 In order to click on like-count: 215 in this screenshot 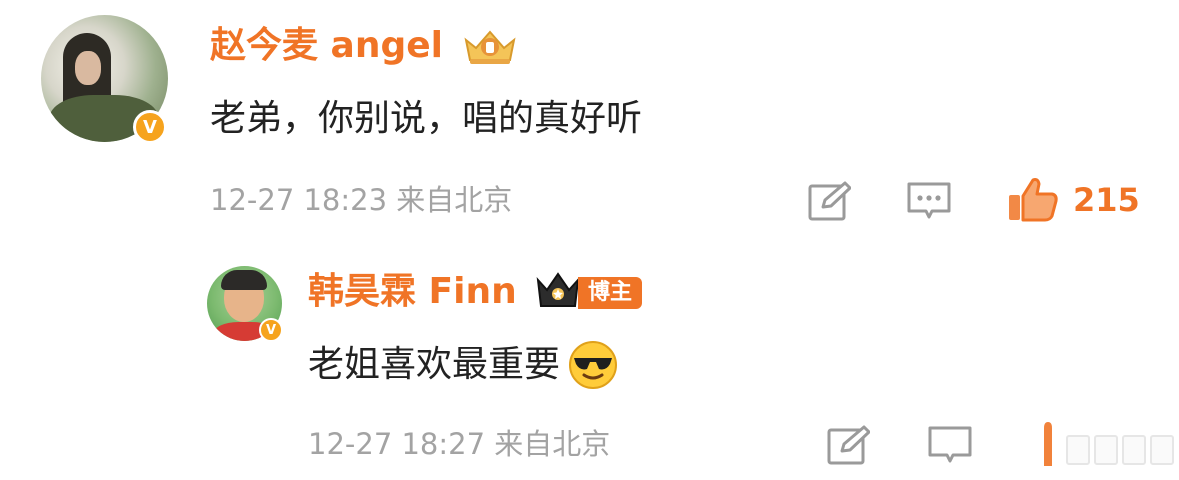, I will do `click(1106, 200)`.